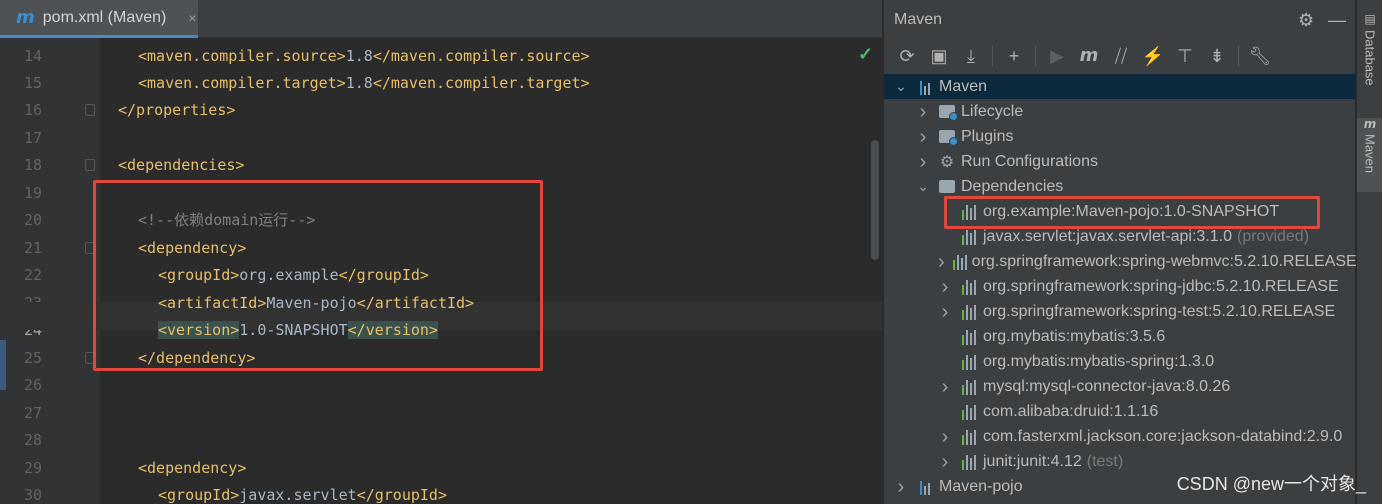  What do you see at coordinates (3, 365) in the screenshot?
I see `left-edge-marker` at bounding box center [3, 365].